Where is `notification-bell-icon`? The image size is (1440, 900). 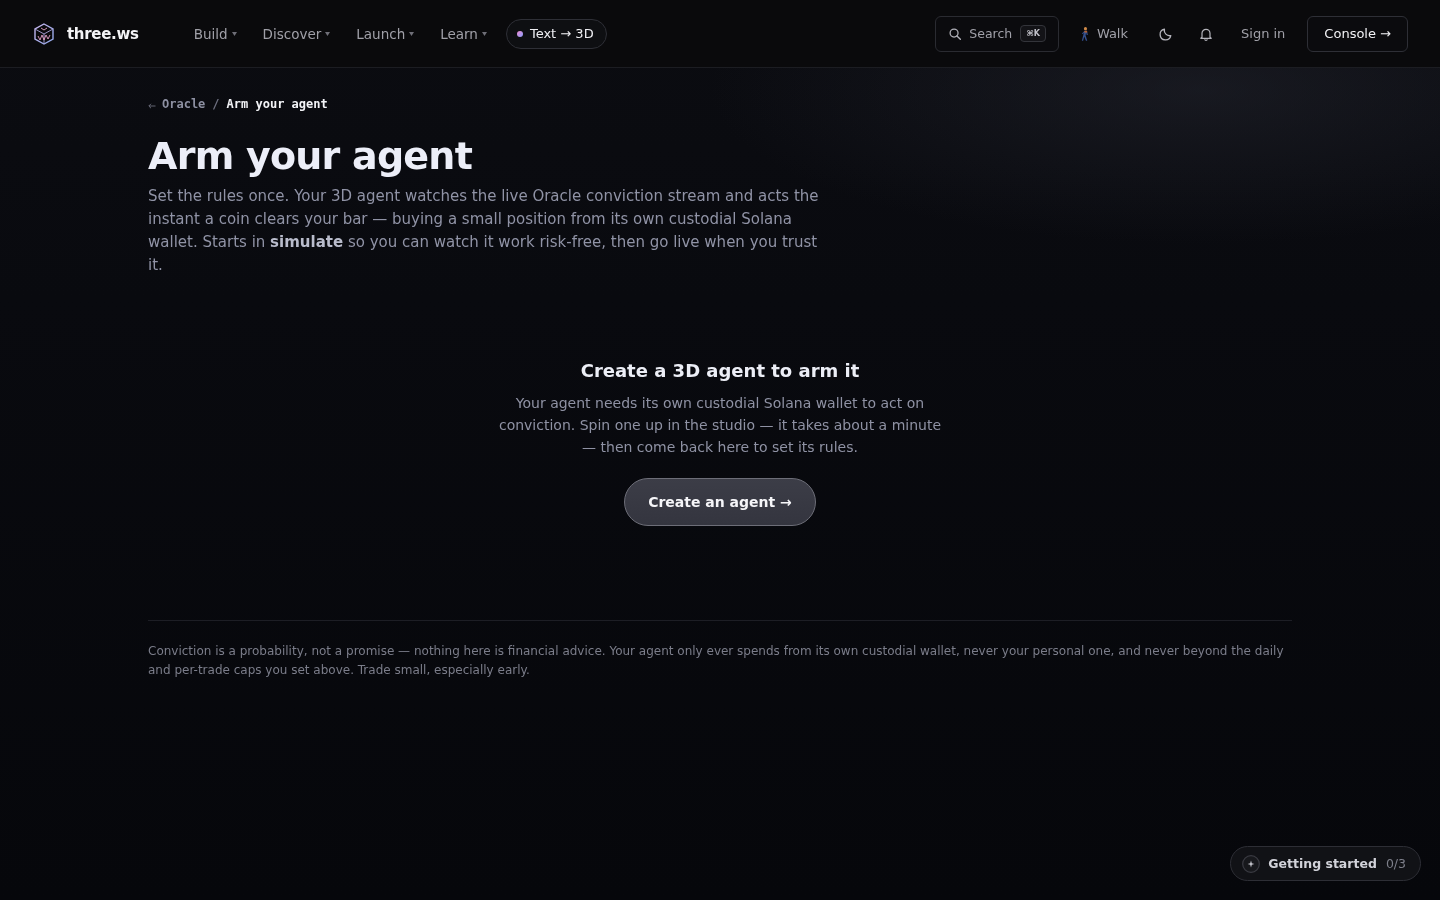 notification-bell-icon is located at coordinates (1206, 33).